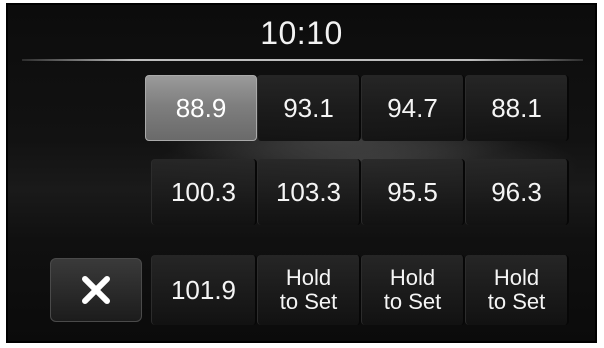 This screenshot has width=604, height=348. I want to click on preset-4-button: 88.1, so click(517, 108).